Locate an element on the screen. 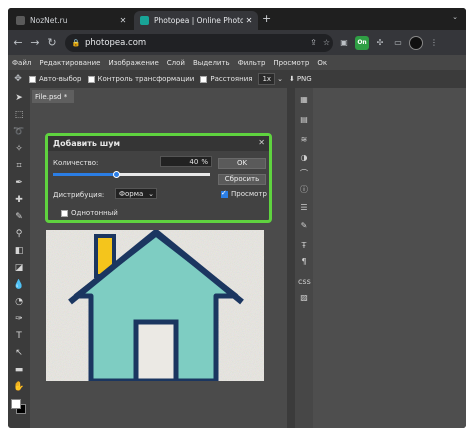  menu-layer: Слой is located at coordinates (176, 63).